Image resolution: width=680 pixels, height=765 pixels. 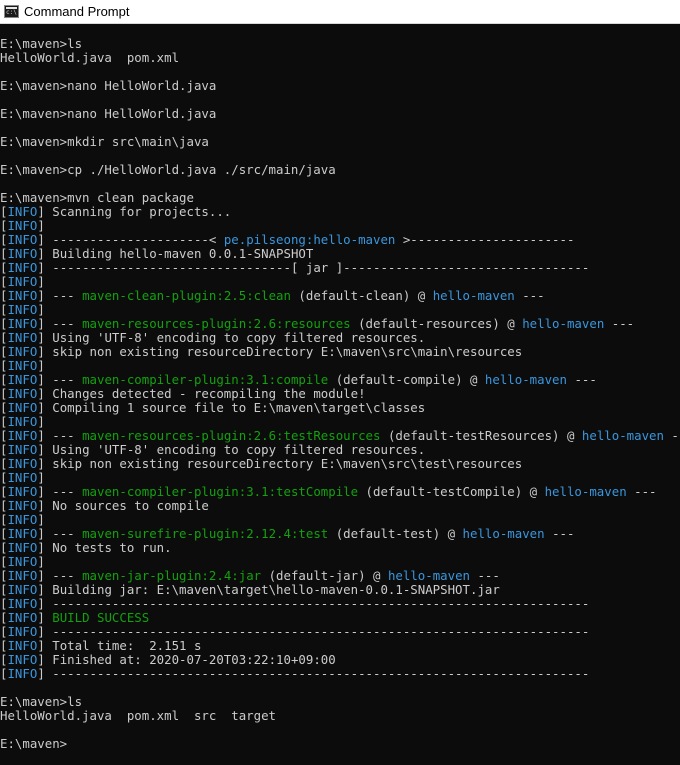 What do you see at coordinates (340, 716) in the screenshot?
I see `terminal-line: HelloWorld.java pom.xml src target` at bounding box center [340, 716].